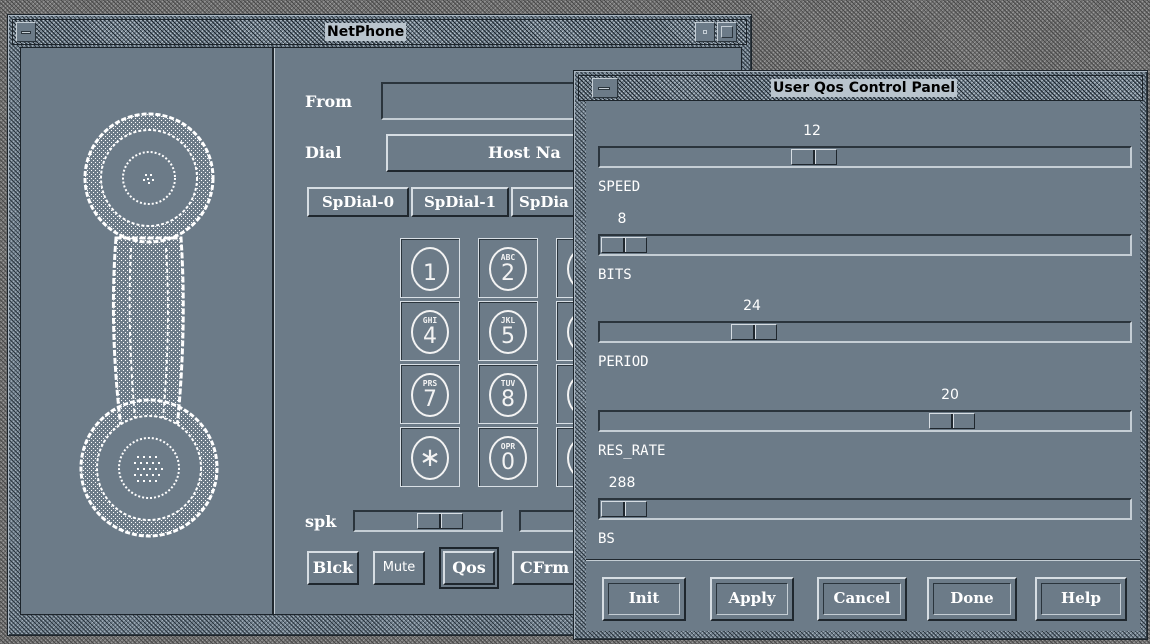 The height and width of the screenshot is (644, 1150). What do you see at coordinates (399, 568) in the screenshot?
I see `mute-button: Mute` at bounding box center [399, 568].